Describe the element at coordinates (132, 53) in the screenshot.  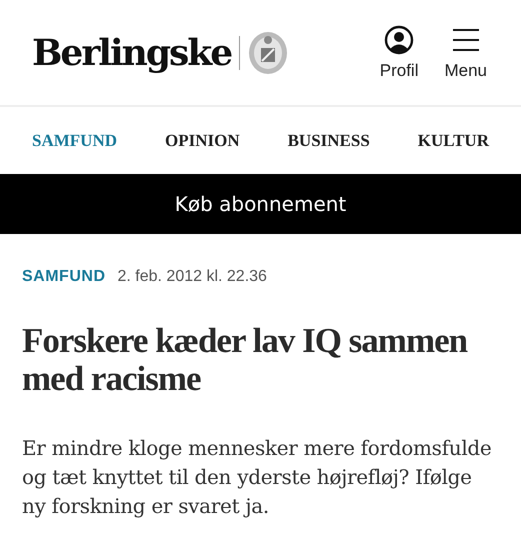
I see `logo-wordmark: Berlingske` at that location.